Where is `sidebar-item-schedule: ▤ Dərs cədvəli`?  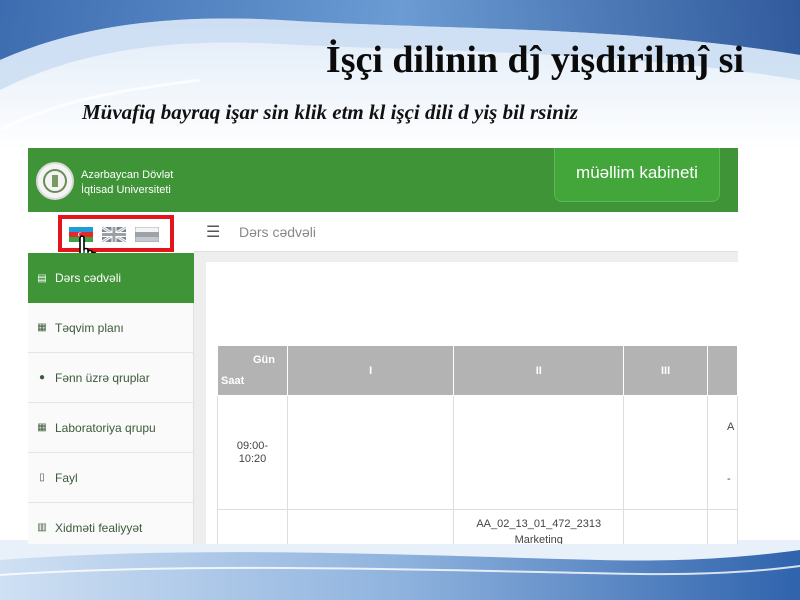 sidebar-item-schedule: ▤ Dərs cədvəli is located at coordinates (111, 278).